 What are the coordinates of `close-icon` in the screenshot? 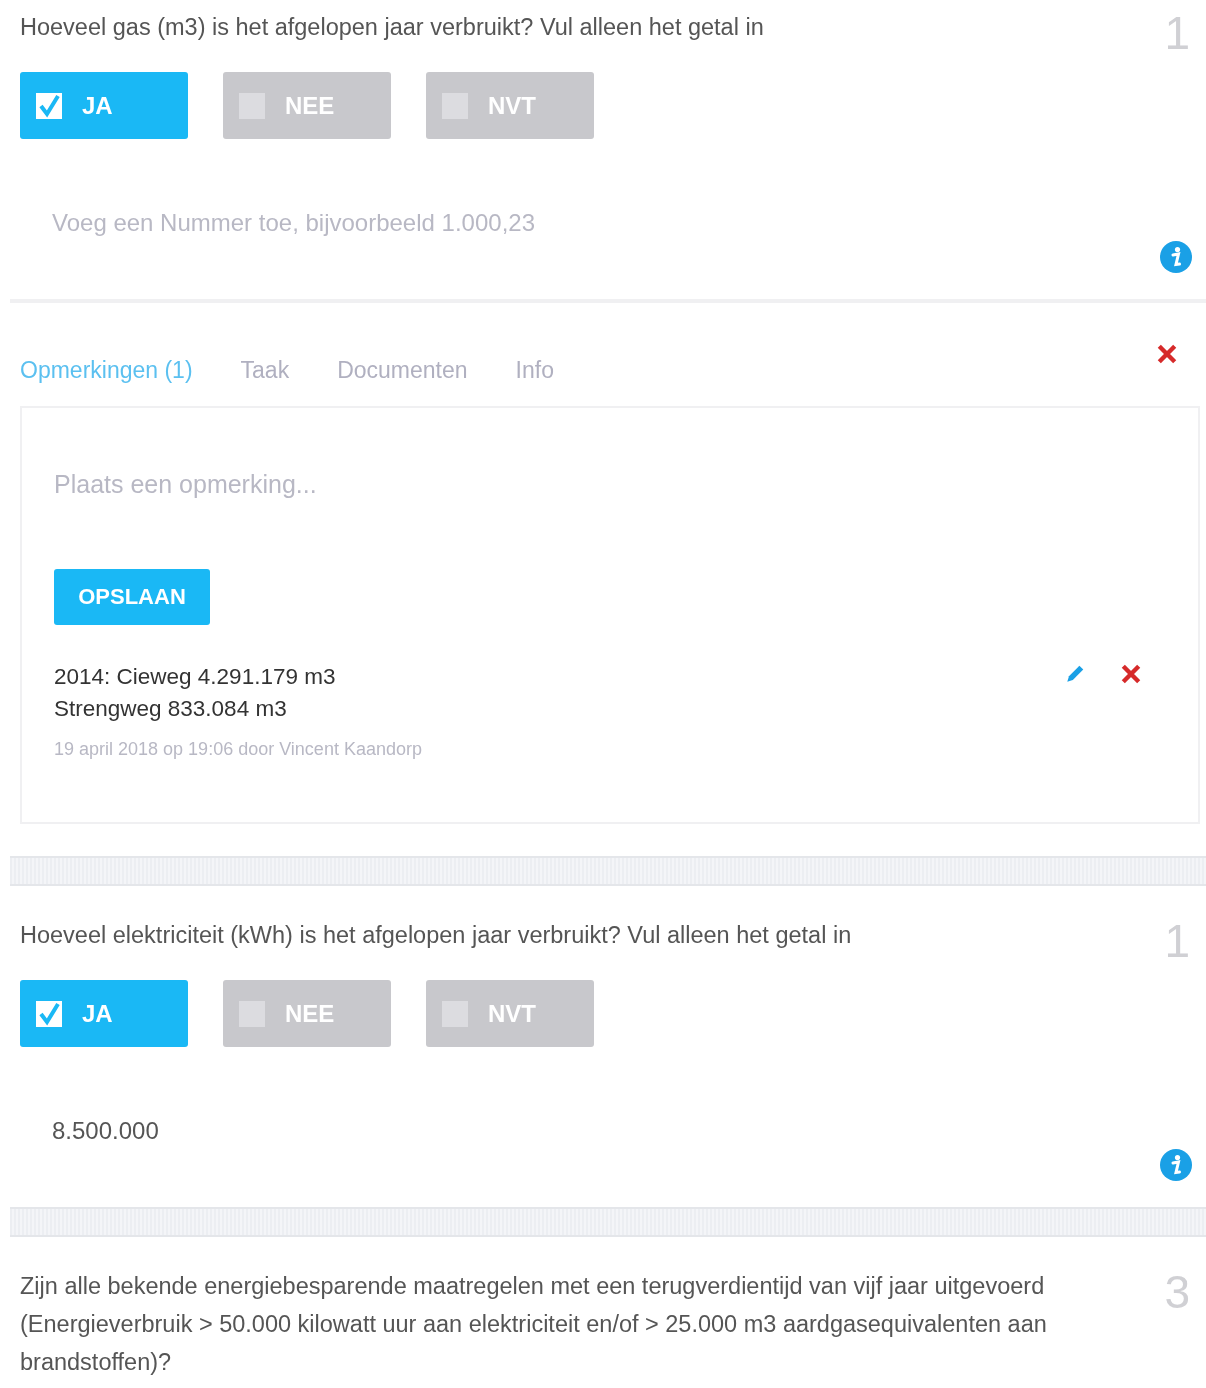 It's located at (1167, 354).